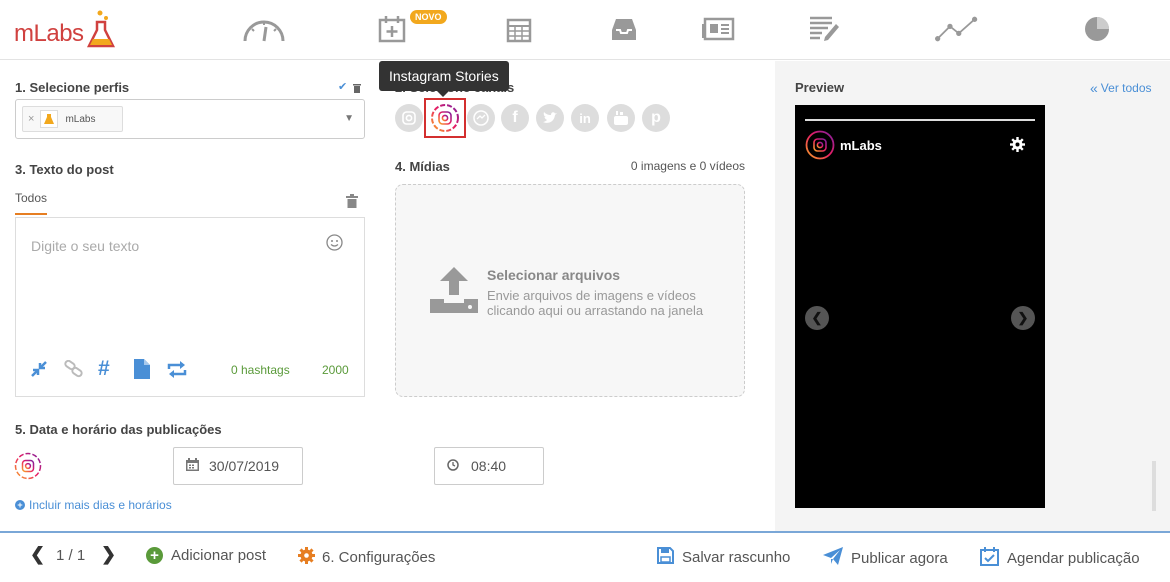 The width and height of the screenshot is (1170, 582). I want to click on add-more-dates-link: + Incluir mais dias e horários, so click(93, 505).